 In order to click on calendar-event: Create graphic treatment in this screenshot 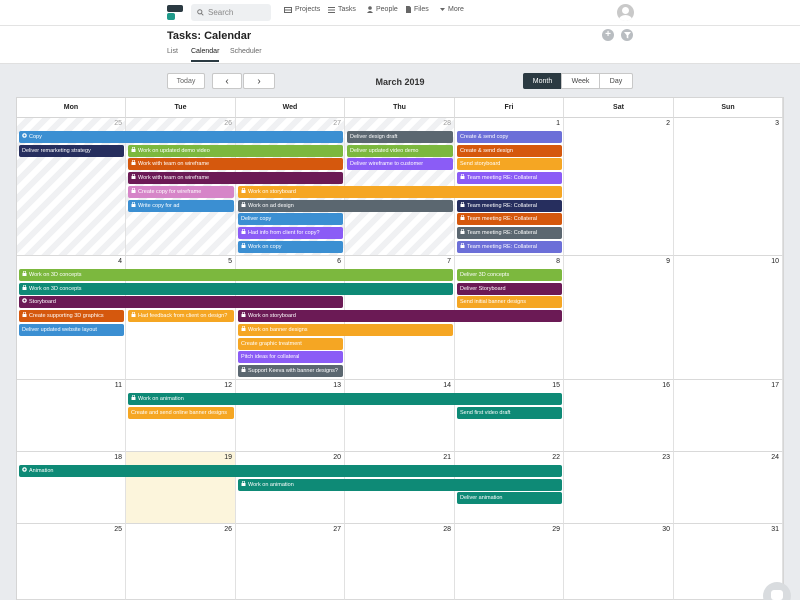, I will do `click(290, 343)`.